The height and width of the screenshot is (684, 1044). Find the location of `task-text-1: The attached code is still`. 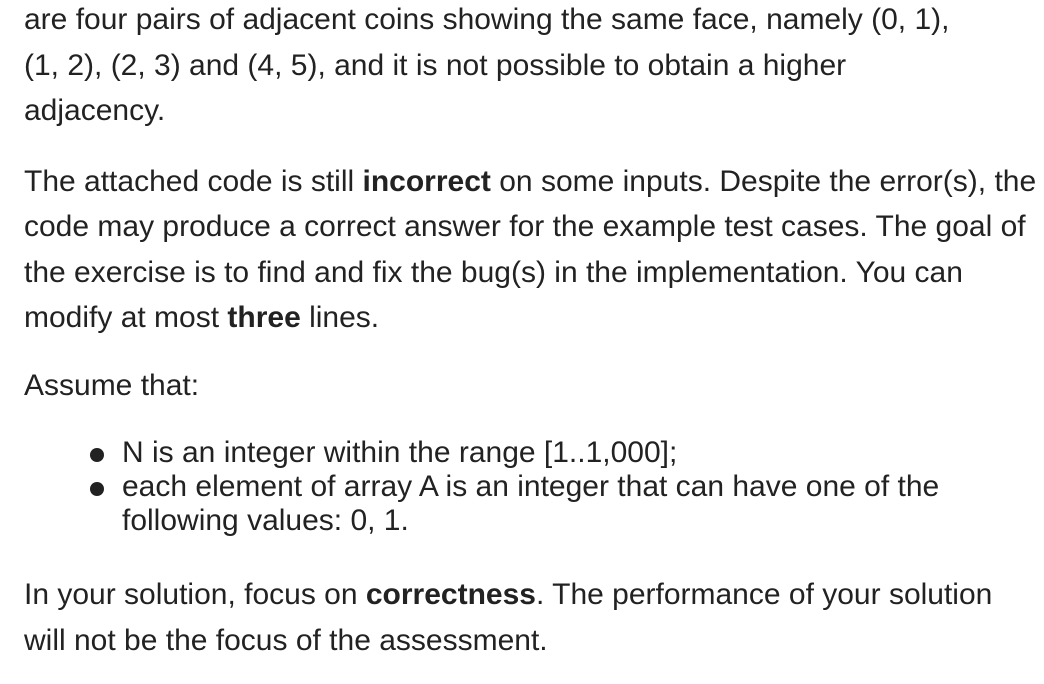

task-text-1: The attached code is still is located at coordinates (193, 181).